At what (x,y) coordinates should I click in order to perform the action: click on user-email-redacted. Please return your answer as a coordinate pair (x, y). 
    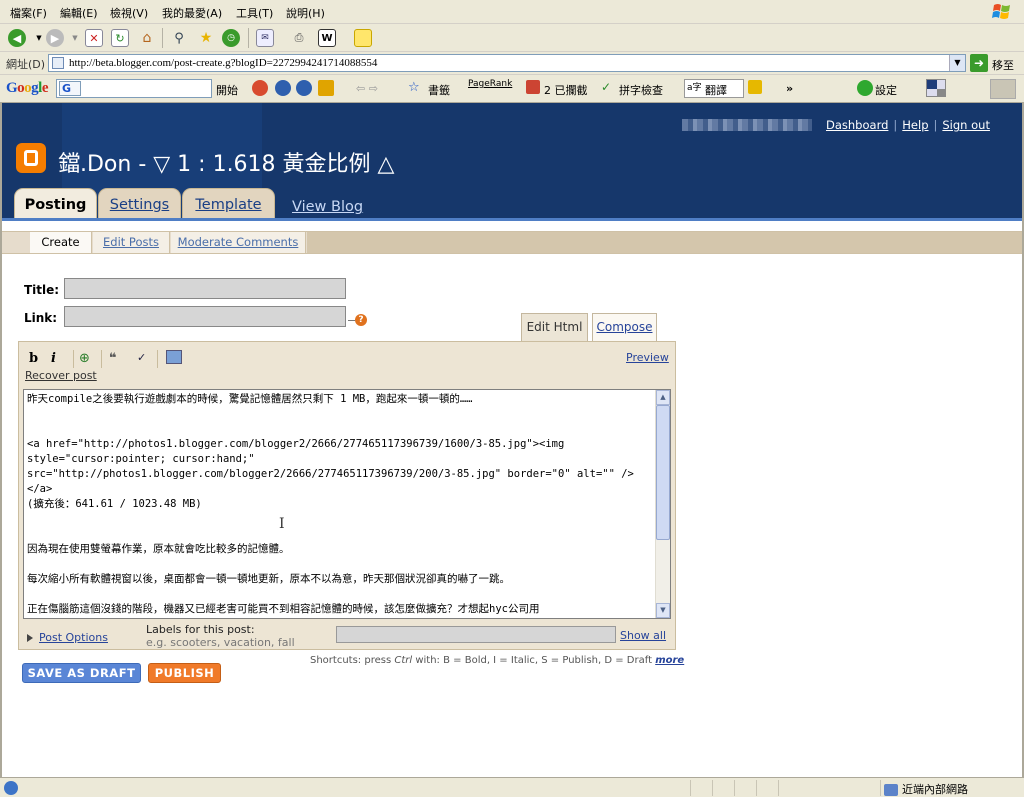
    Looking at the image, I should click on (747, 125).